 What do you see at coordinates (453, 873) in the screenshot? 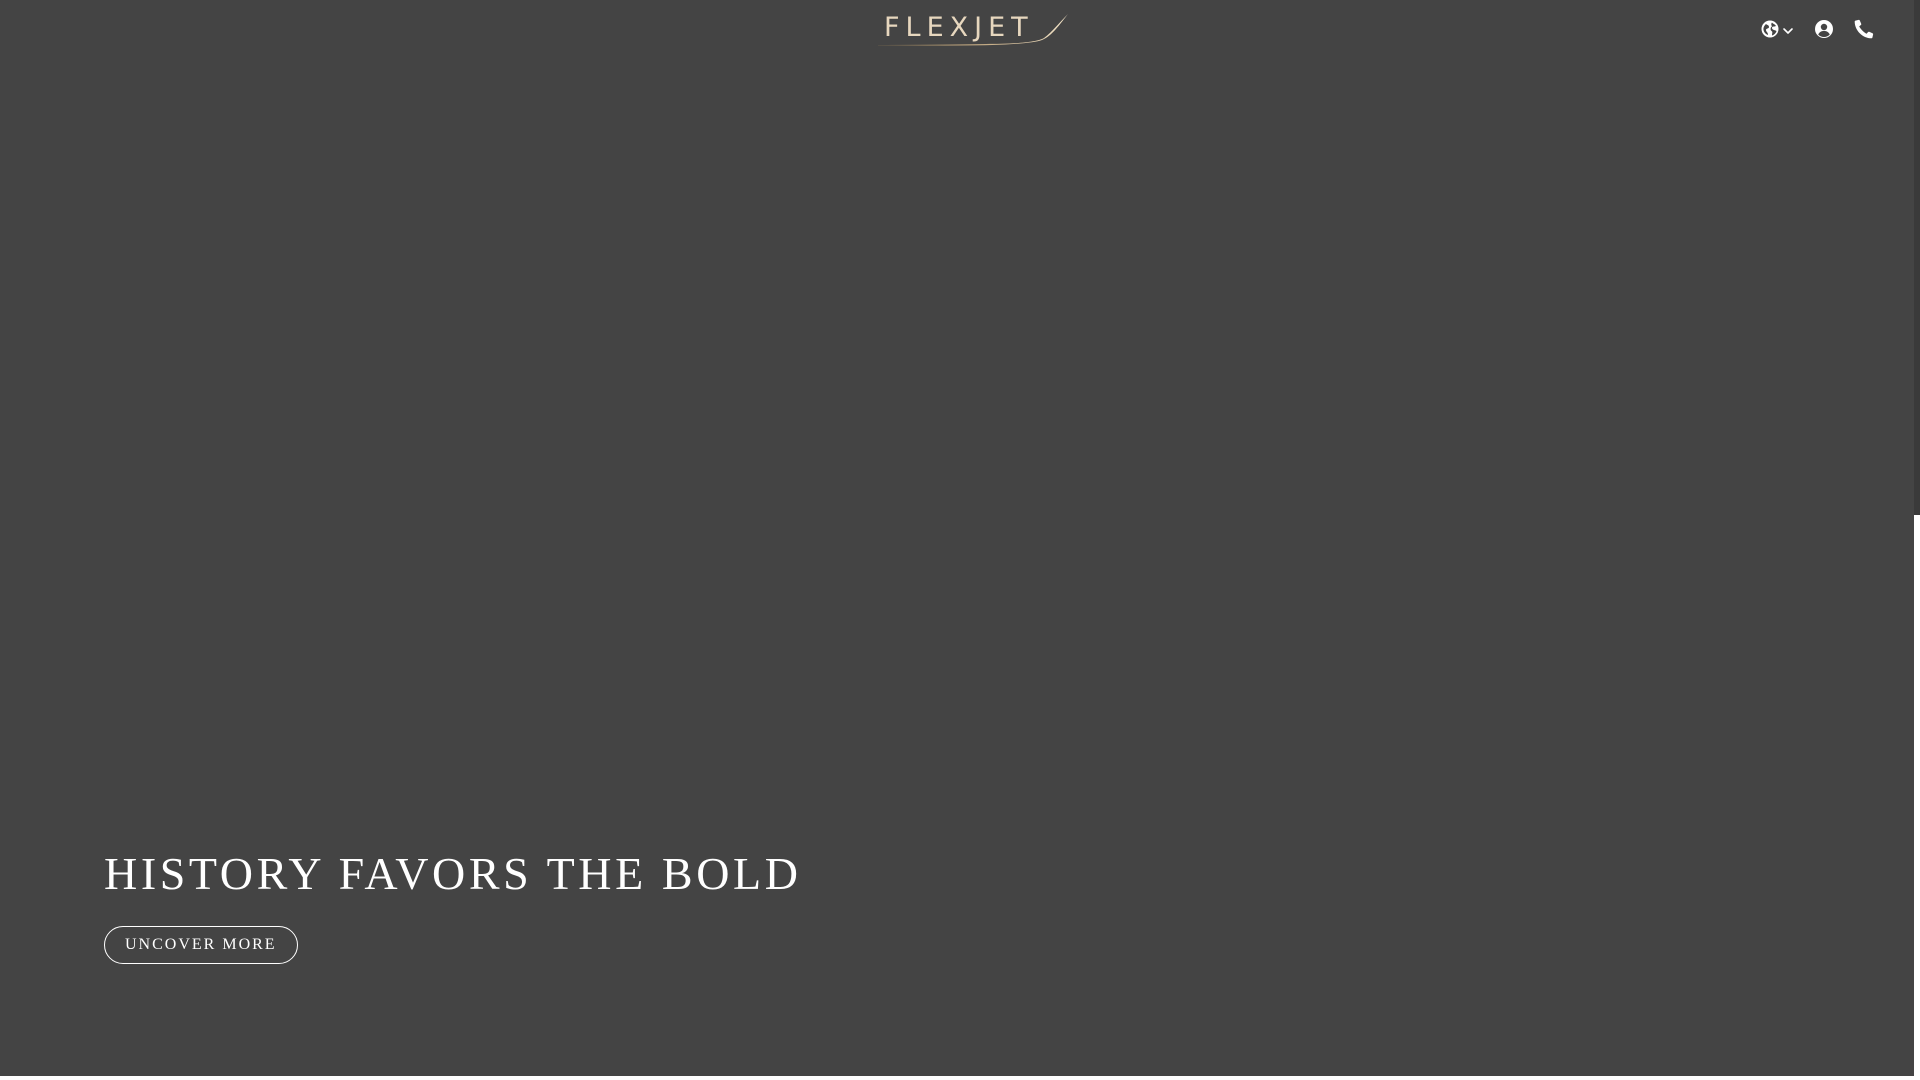
I see `hero-title: HISTORY FAVORS THE BOLD` at bounding box center [453, 873].